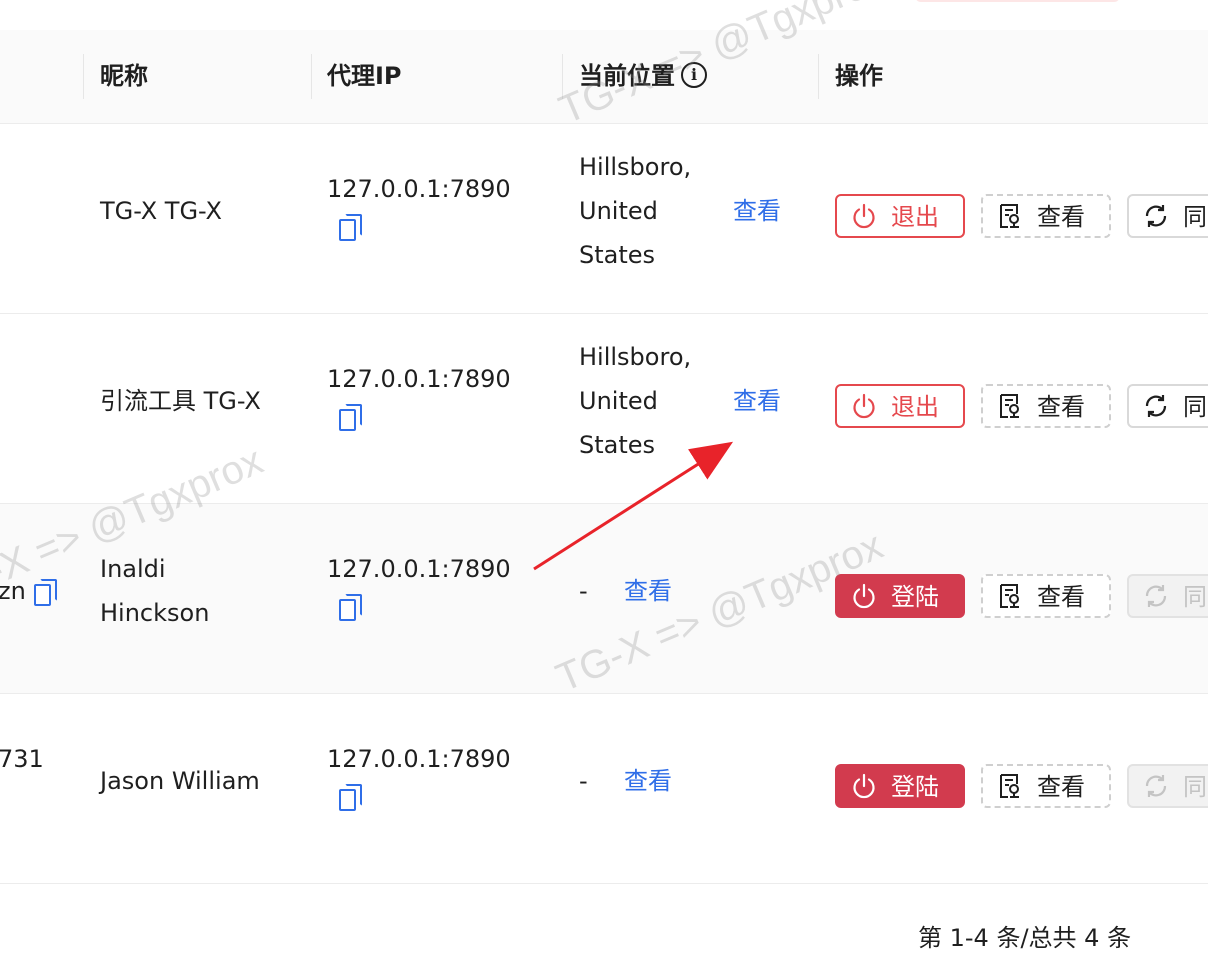  What do you see at coordinates (1025, 938) in the screenshot?
I see `pagination-summary: 第 1-4 条/总共 4 条` at bounding box center [1025, 938].